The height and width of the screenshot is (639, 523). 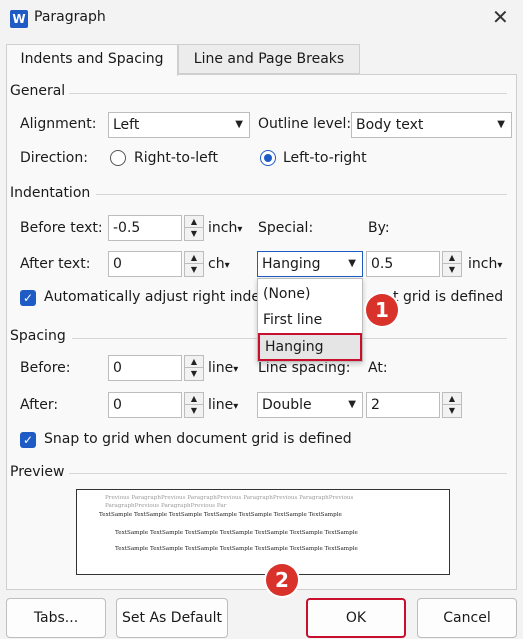 I want to click on cancel-button: Cancel, so click(x=467, y=618).